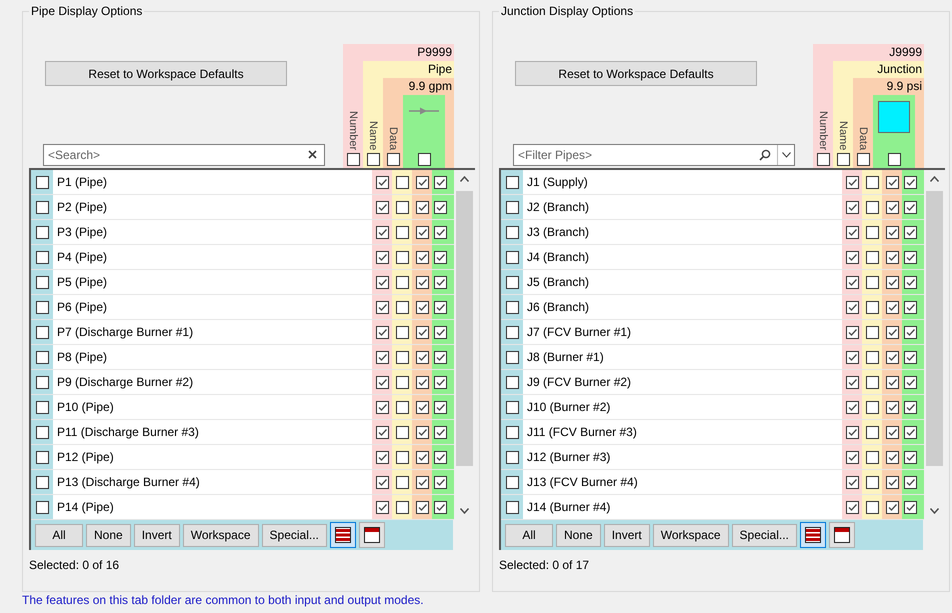  I want to click on rows-view-button, so click(813, 535).